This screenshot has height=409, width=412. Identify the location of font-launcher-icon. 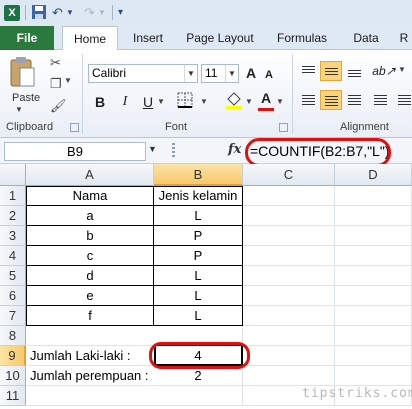
(283, 127).